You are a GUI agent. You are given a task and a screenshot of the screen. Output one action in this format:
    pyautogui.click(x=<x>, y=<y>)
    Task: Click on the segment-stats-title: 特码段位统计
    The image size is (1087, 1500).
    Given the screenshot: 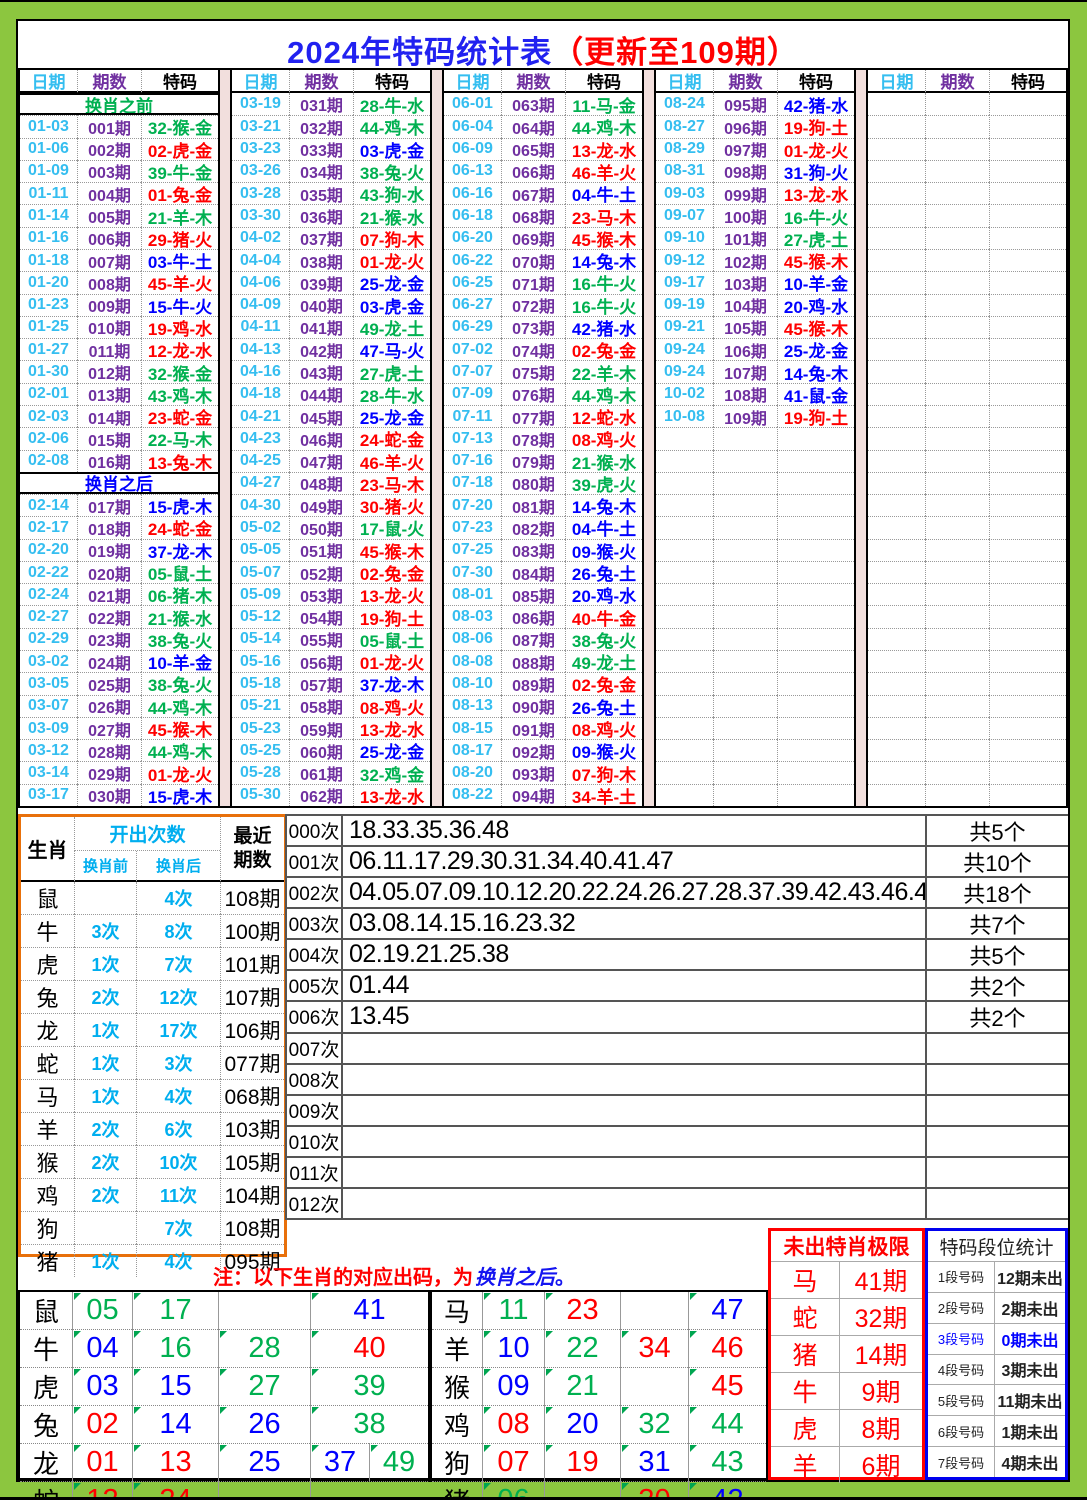 What is the action you would take?
    pyautogui.click(x=996, y=1248)
    